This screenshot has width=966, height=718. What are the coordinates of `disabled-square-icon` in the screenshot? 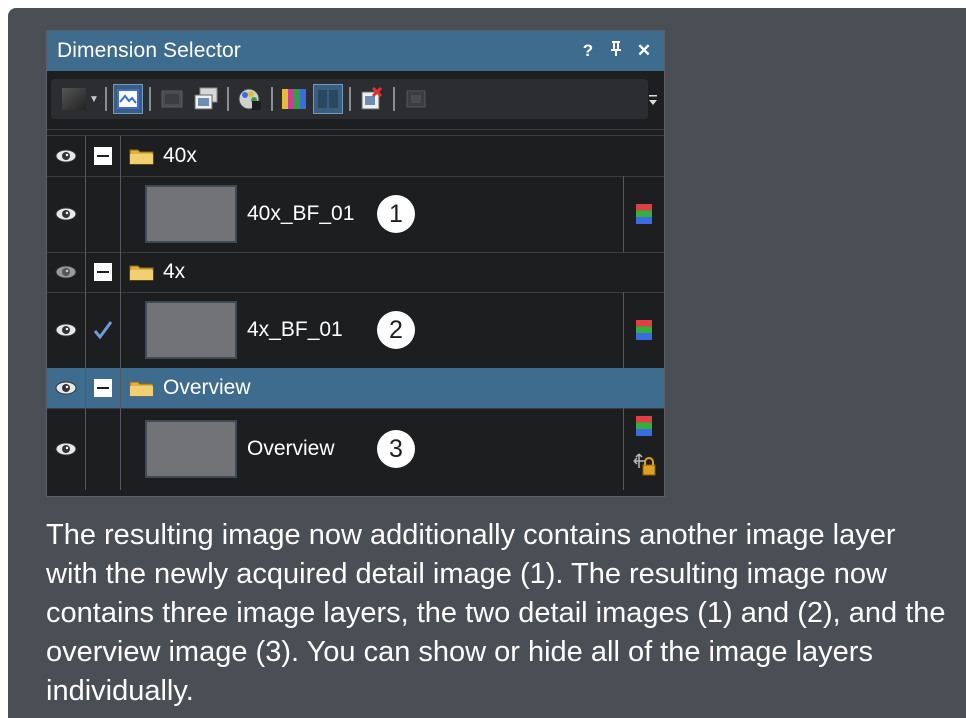 It's located at (416, 99).